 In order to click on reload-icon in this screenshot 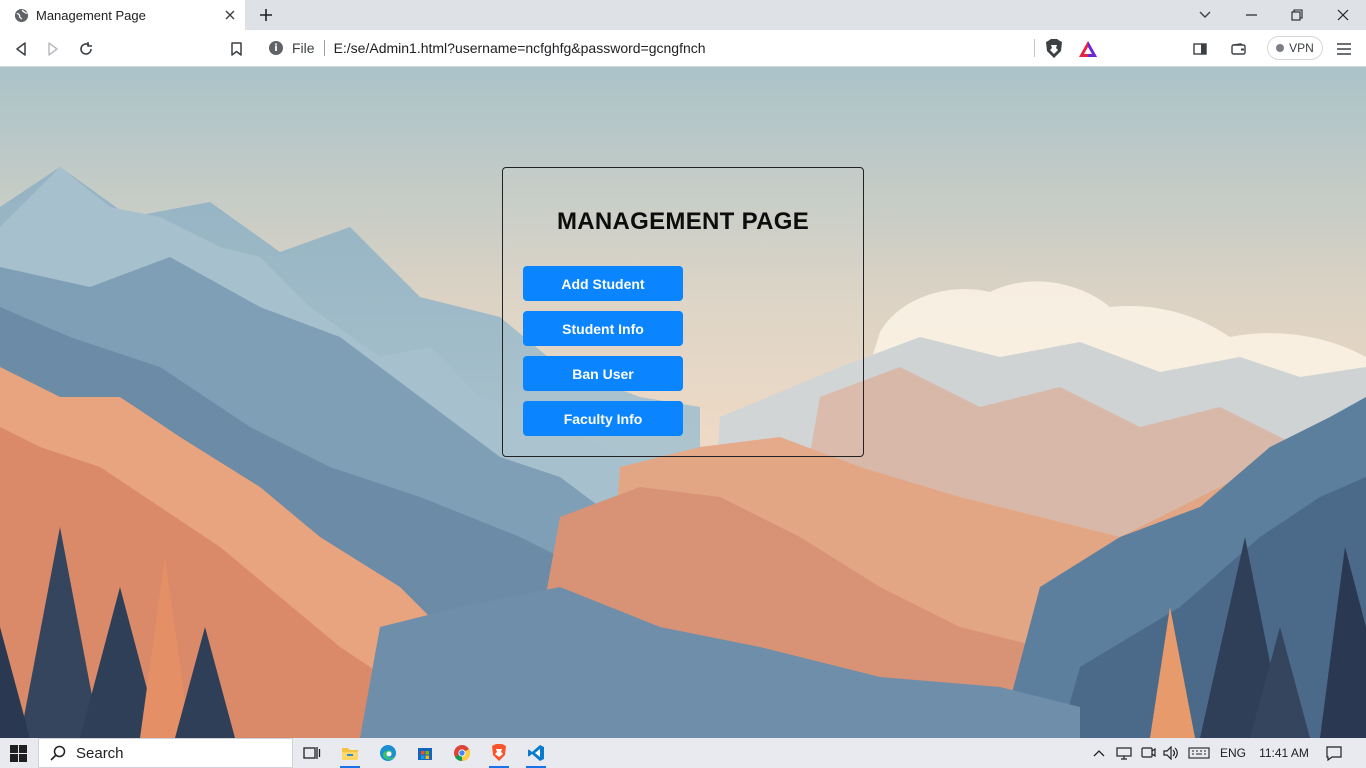, I will do `click(86, 49)`.